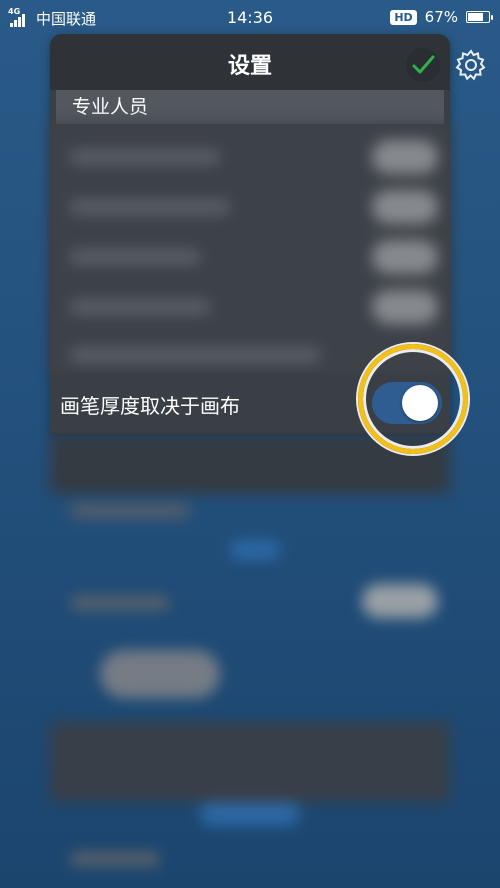 This screenshot has width=500, height=888. I want to click on check-icon, so click(423, 64).